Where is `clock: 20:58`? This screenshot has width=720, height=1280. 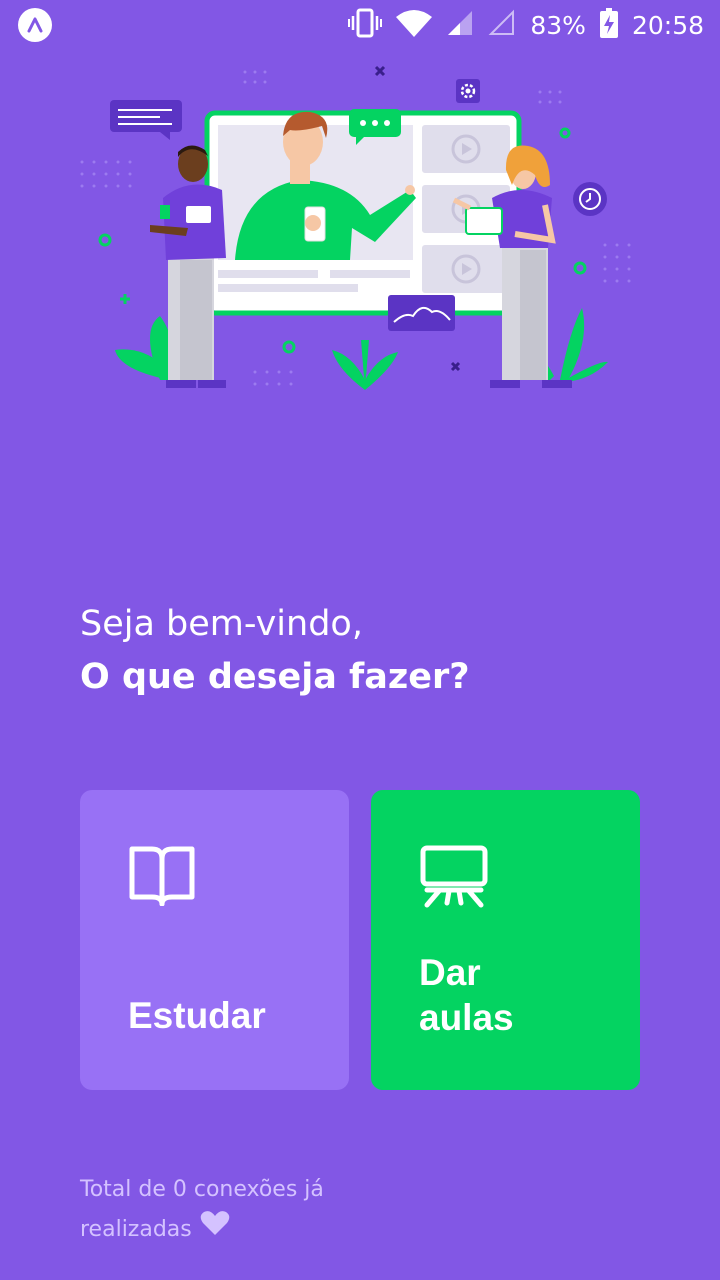
clock: 20:58 is located at coordinates (667, 25).